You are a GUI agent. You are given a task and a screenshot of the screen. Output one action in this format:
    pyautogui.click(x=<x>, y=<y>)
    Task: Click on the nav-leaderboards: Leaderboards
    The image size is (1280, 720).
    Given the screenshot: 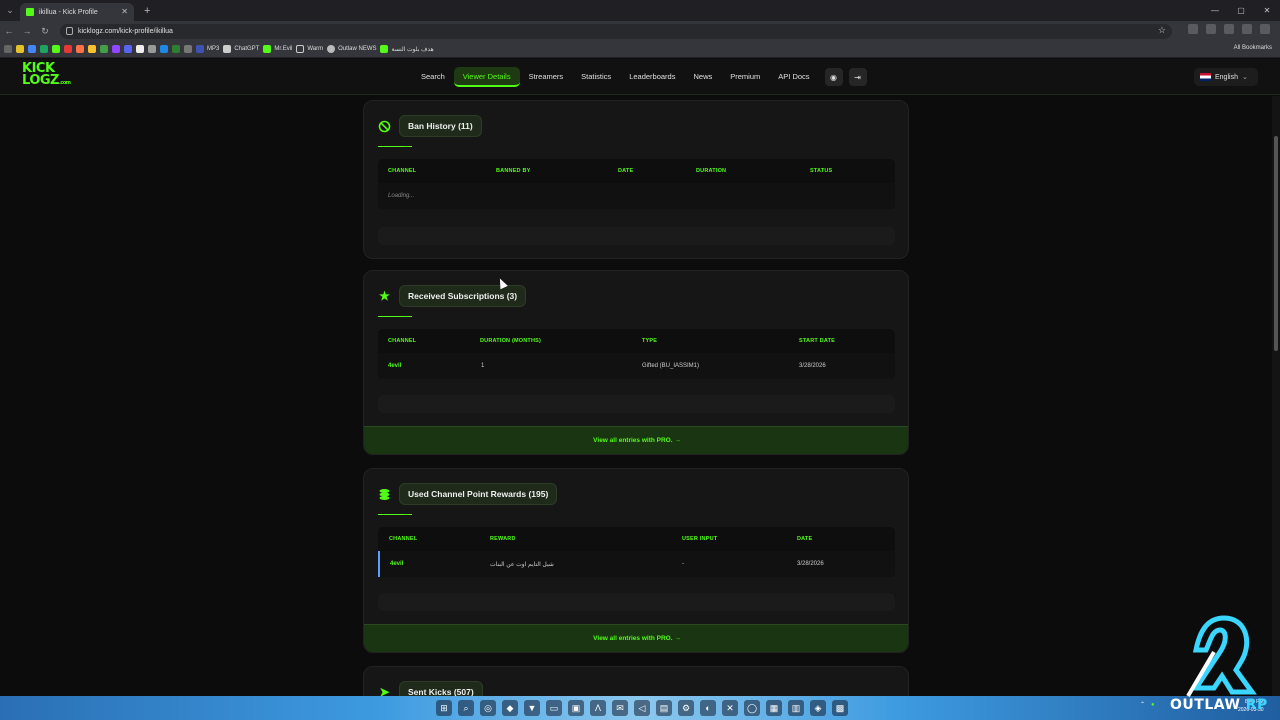 What is the action you would take?
    pyautogui.click(x=652, y=77)
    